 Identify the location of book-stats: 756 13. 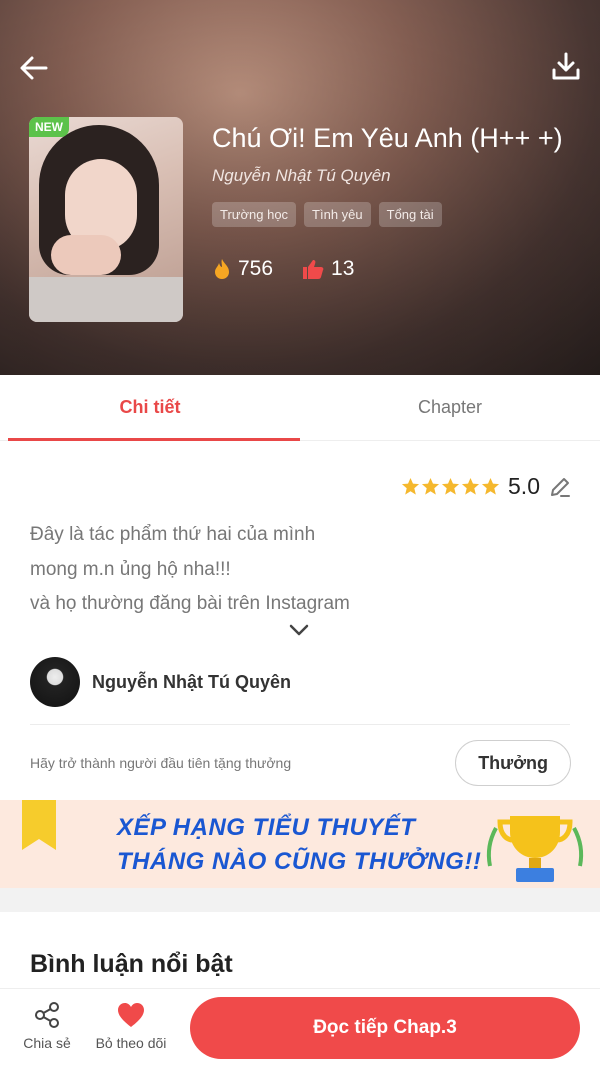
(397, 269).